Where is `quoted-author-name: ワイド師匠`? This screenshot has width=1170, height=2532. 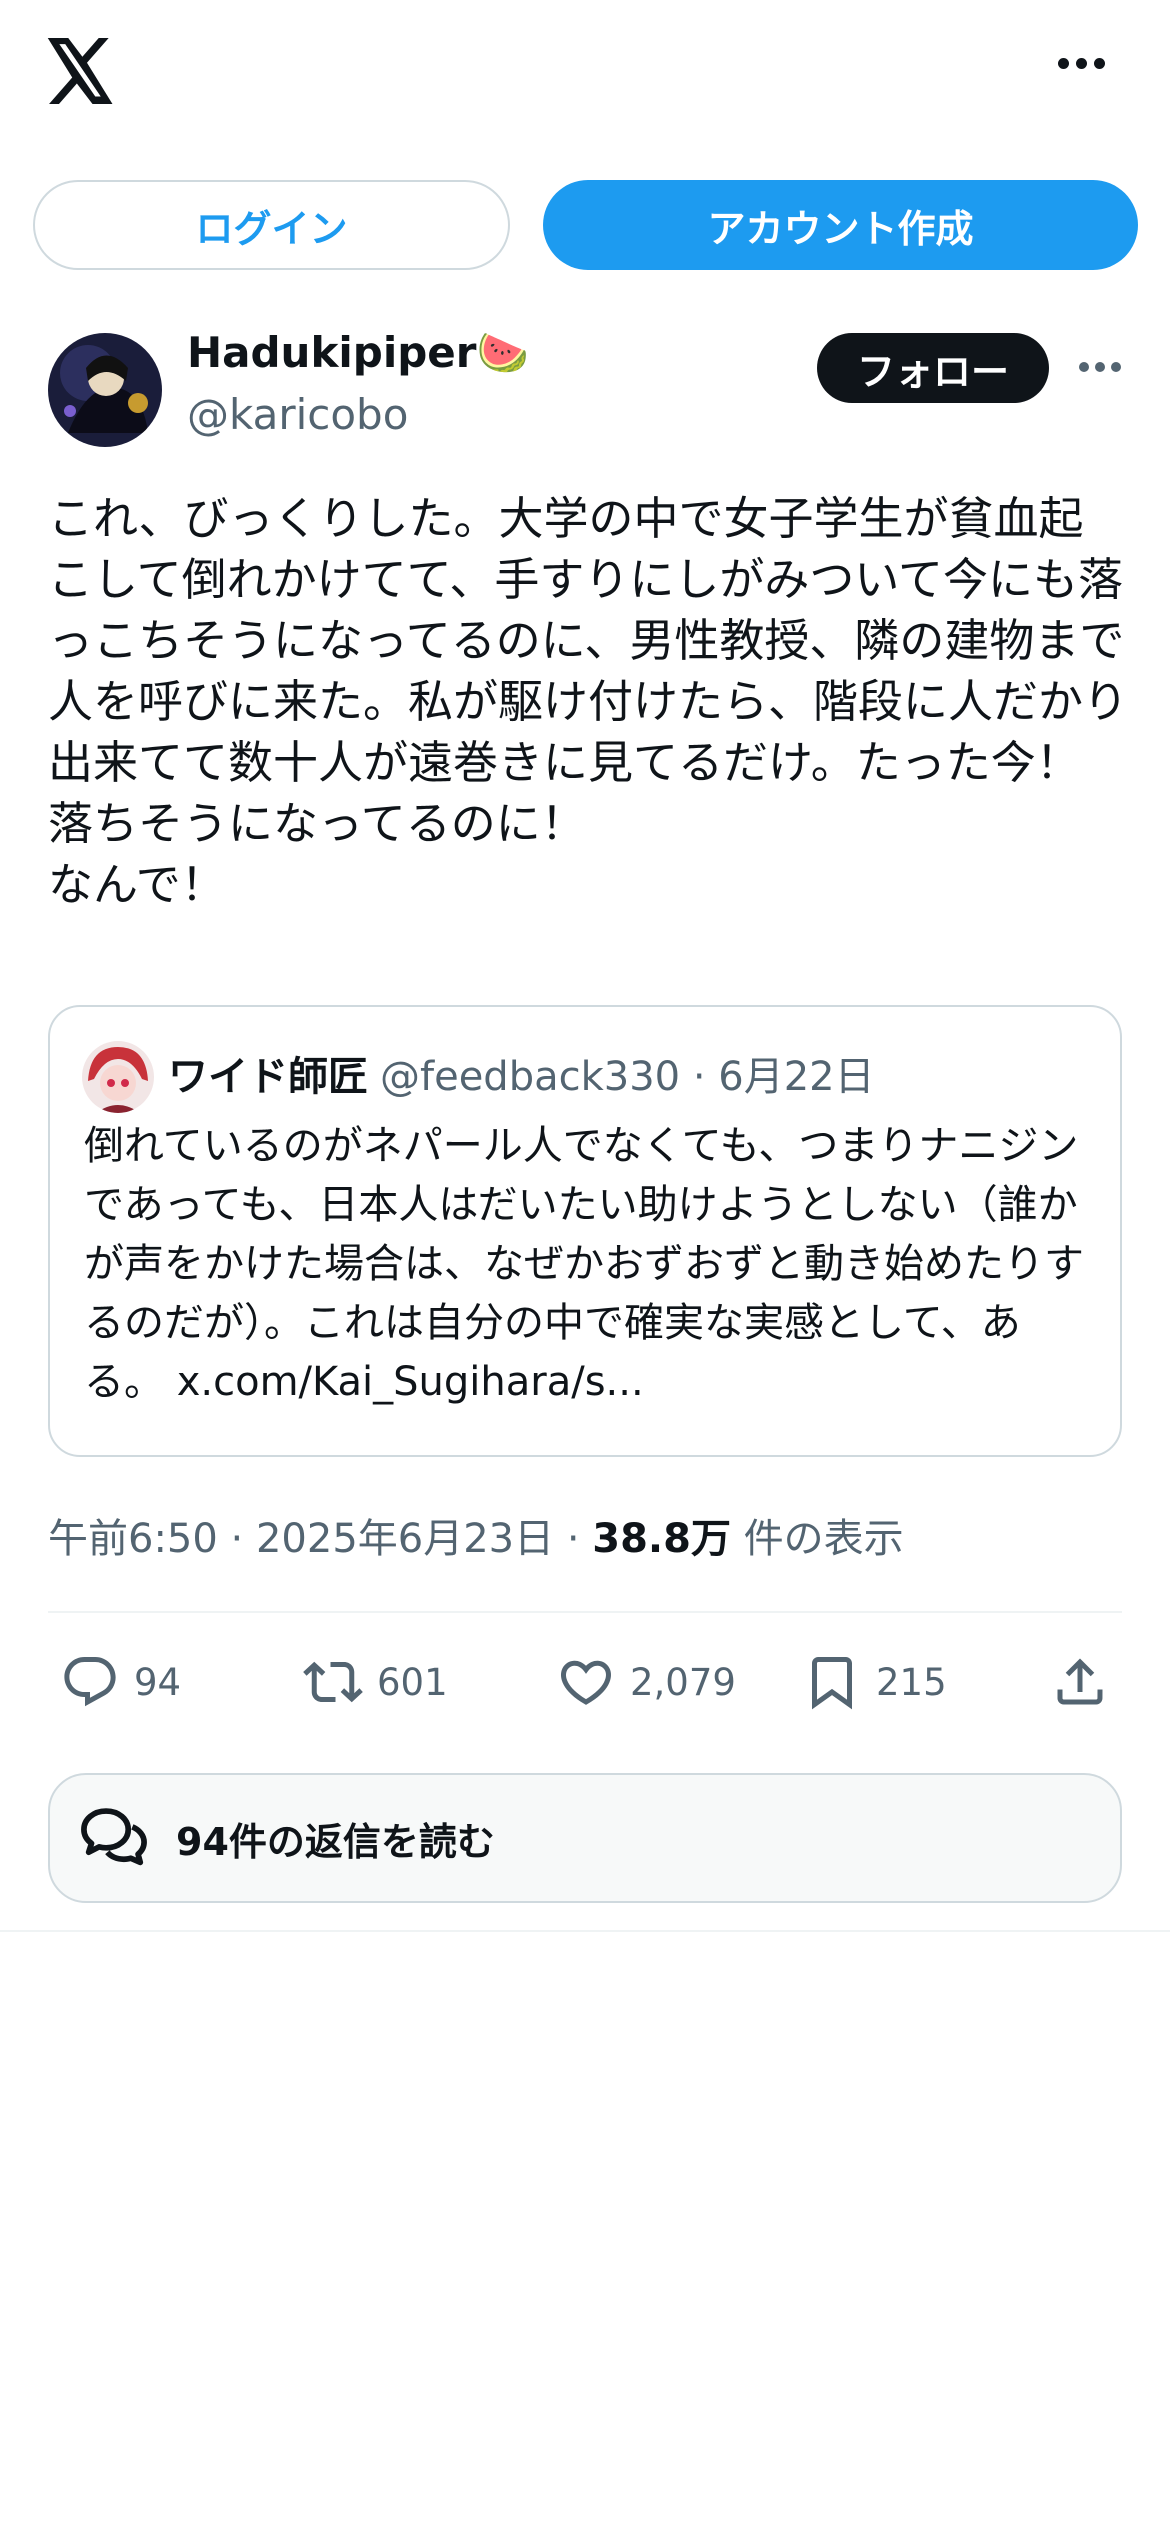 quoted-author-name: ワイド師匠 is located at coordinates (268, 1077).